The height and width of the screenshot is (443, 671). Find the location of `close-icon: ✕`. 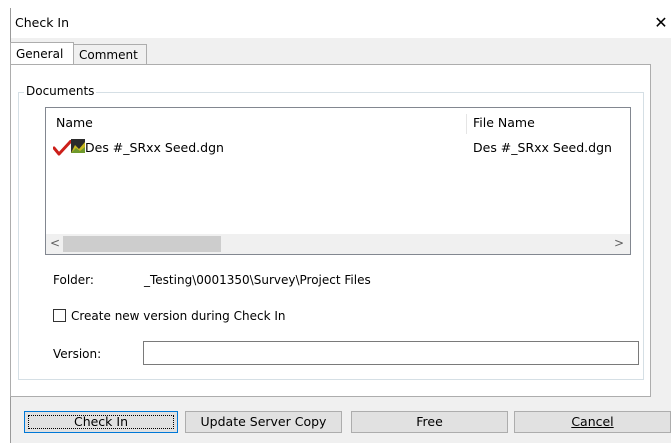

close-icon: ✕ is located at coordinates (661, 23).